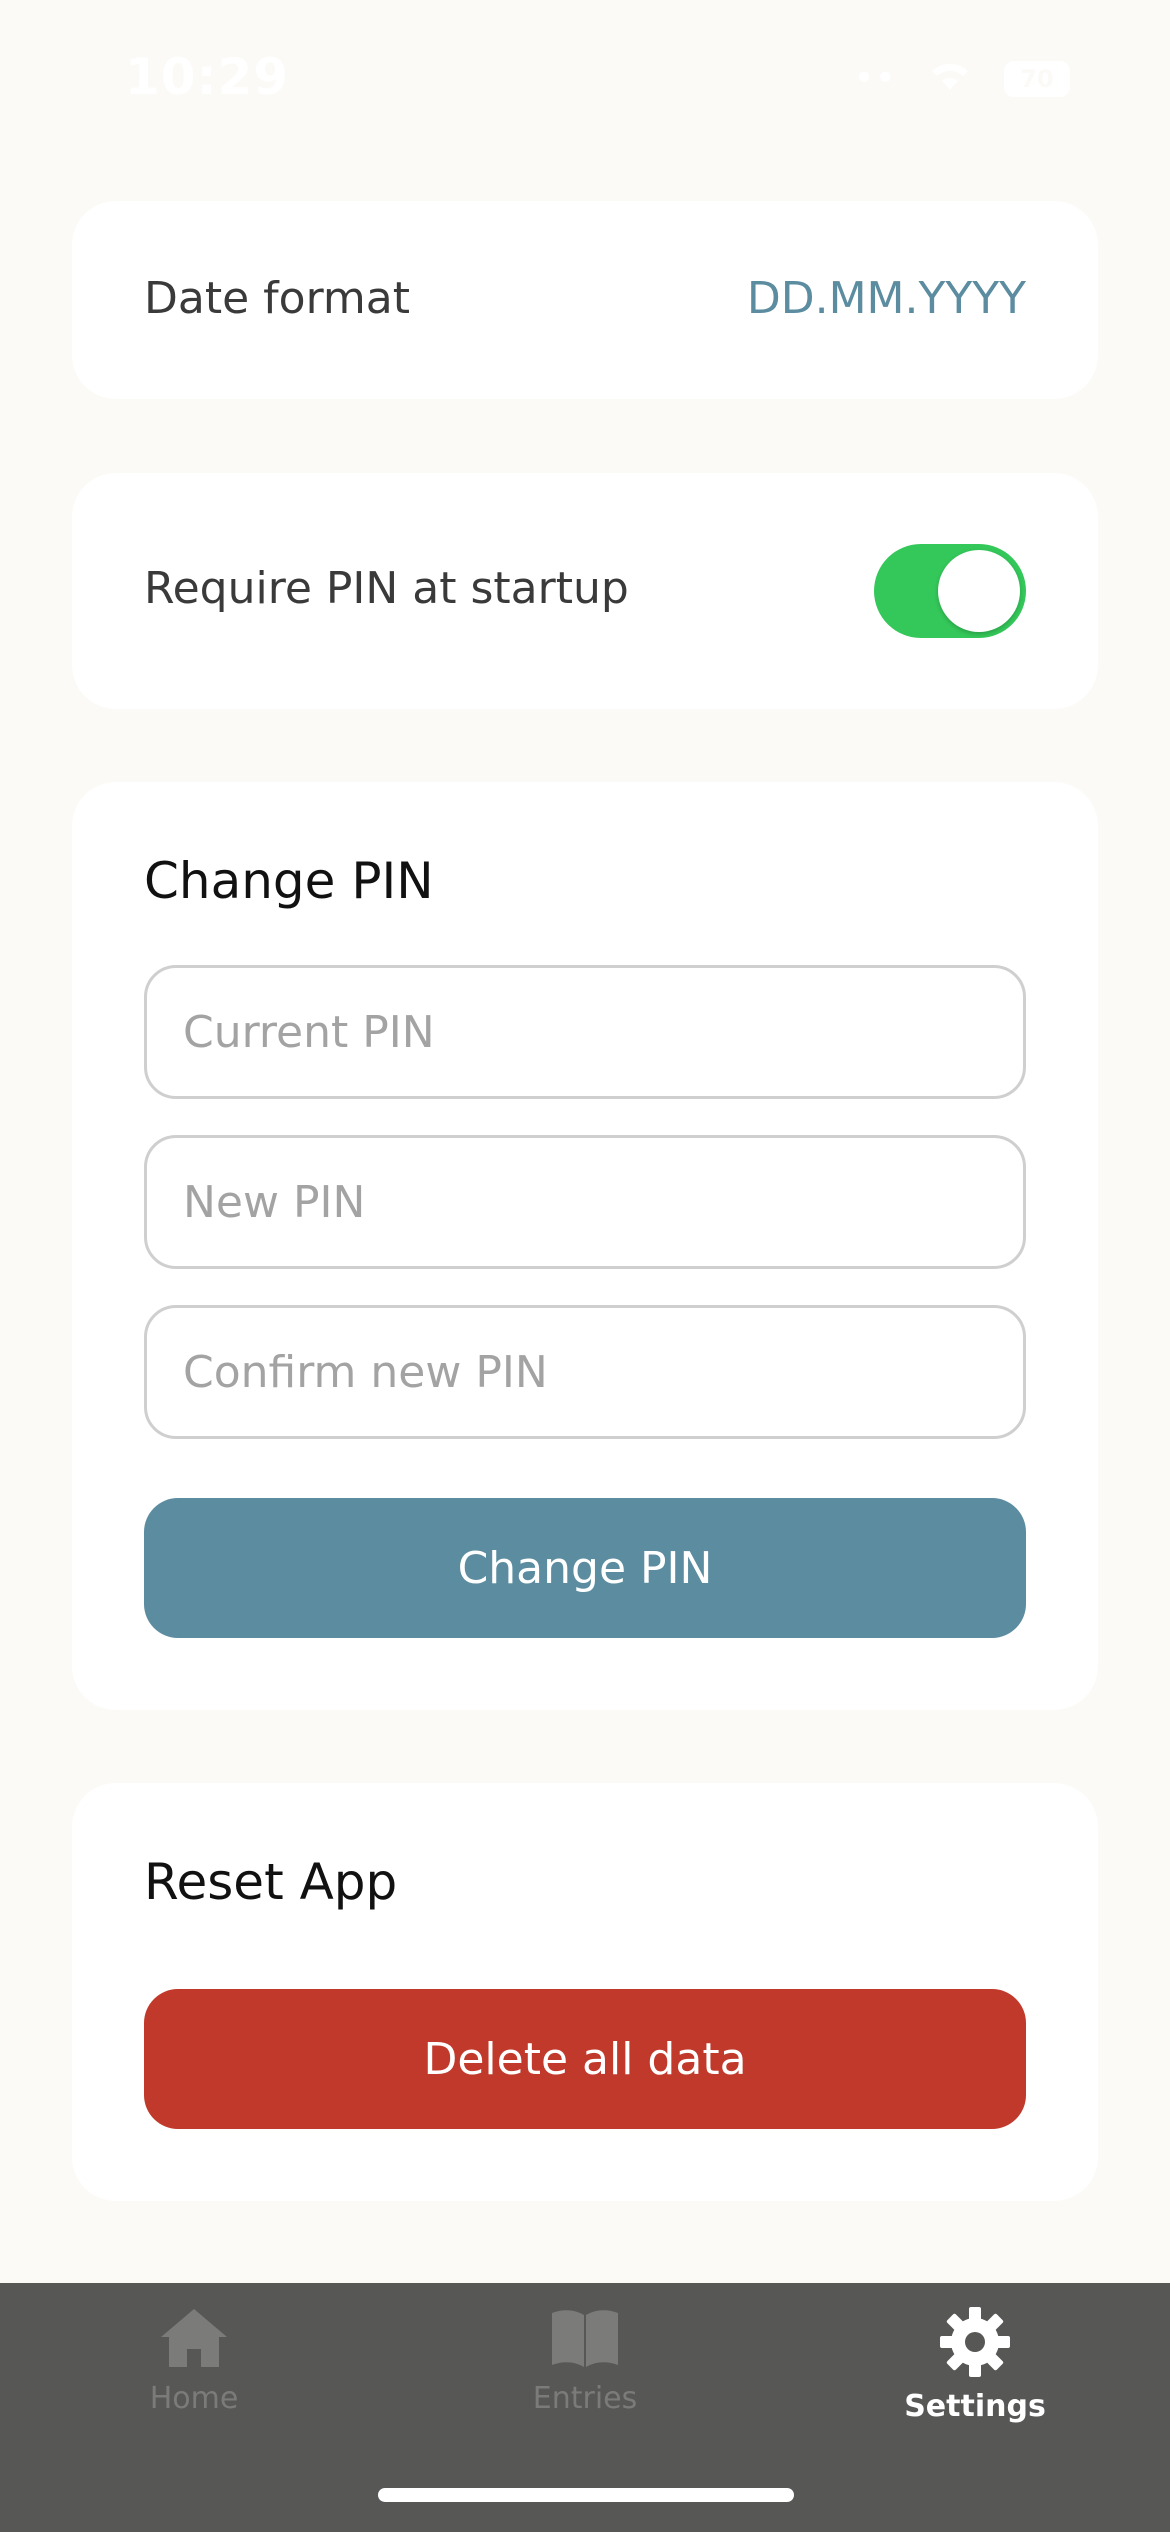 The height and width of the screenshot is (2532, 1170). Describe the element at coordinates (585, 2340) in the screenshot. I see `book-icon` at that location.